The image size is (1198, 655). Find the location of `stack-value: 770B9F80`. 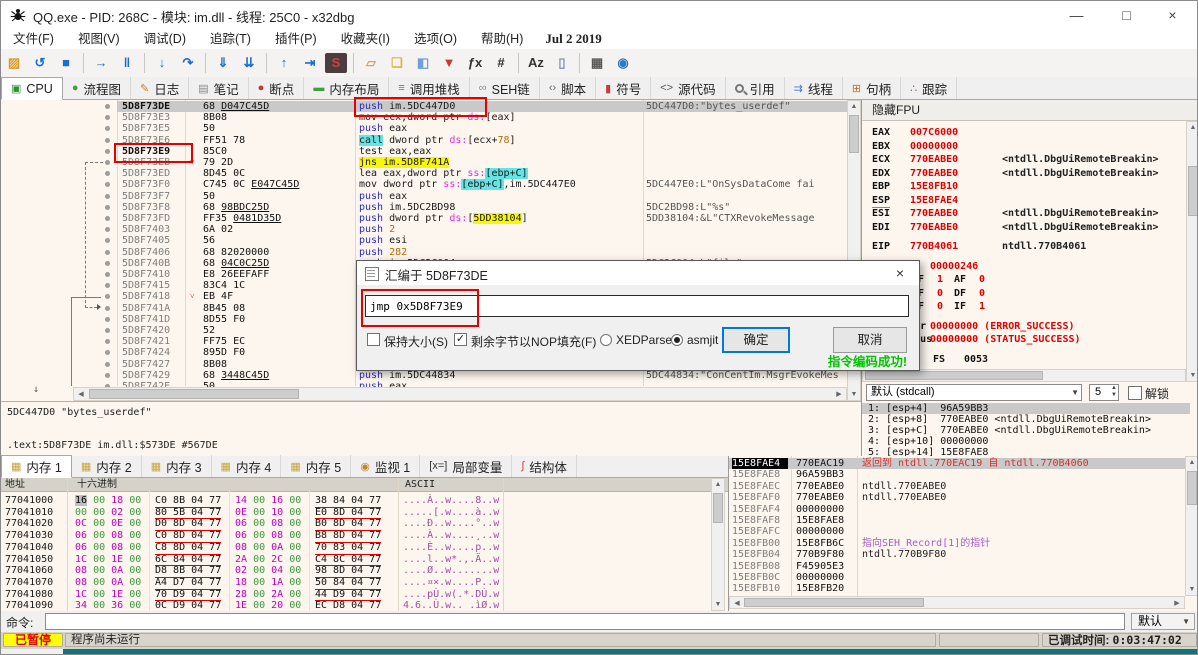

stack-value: 770B9F80 is located at coordinates (820, 554).